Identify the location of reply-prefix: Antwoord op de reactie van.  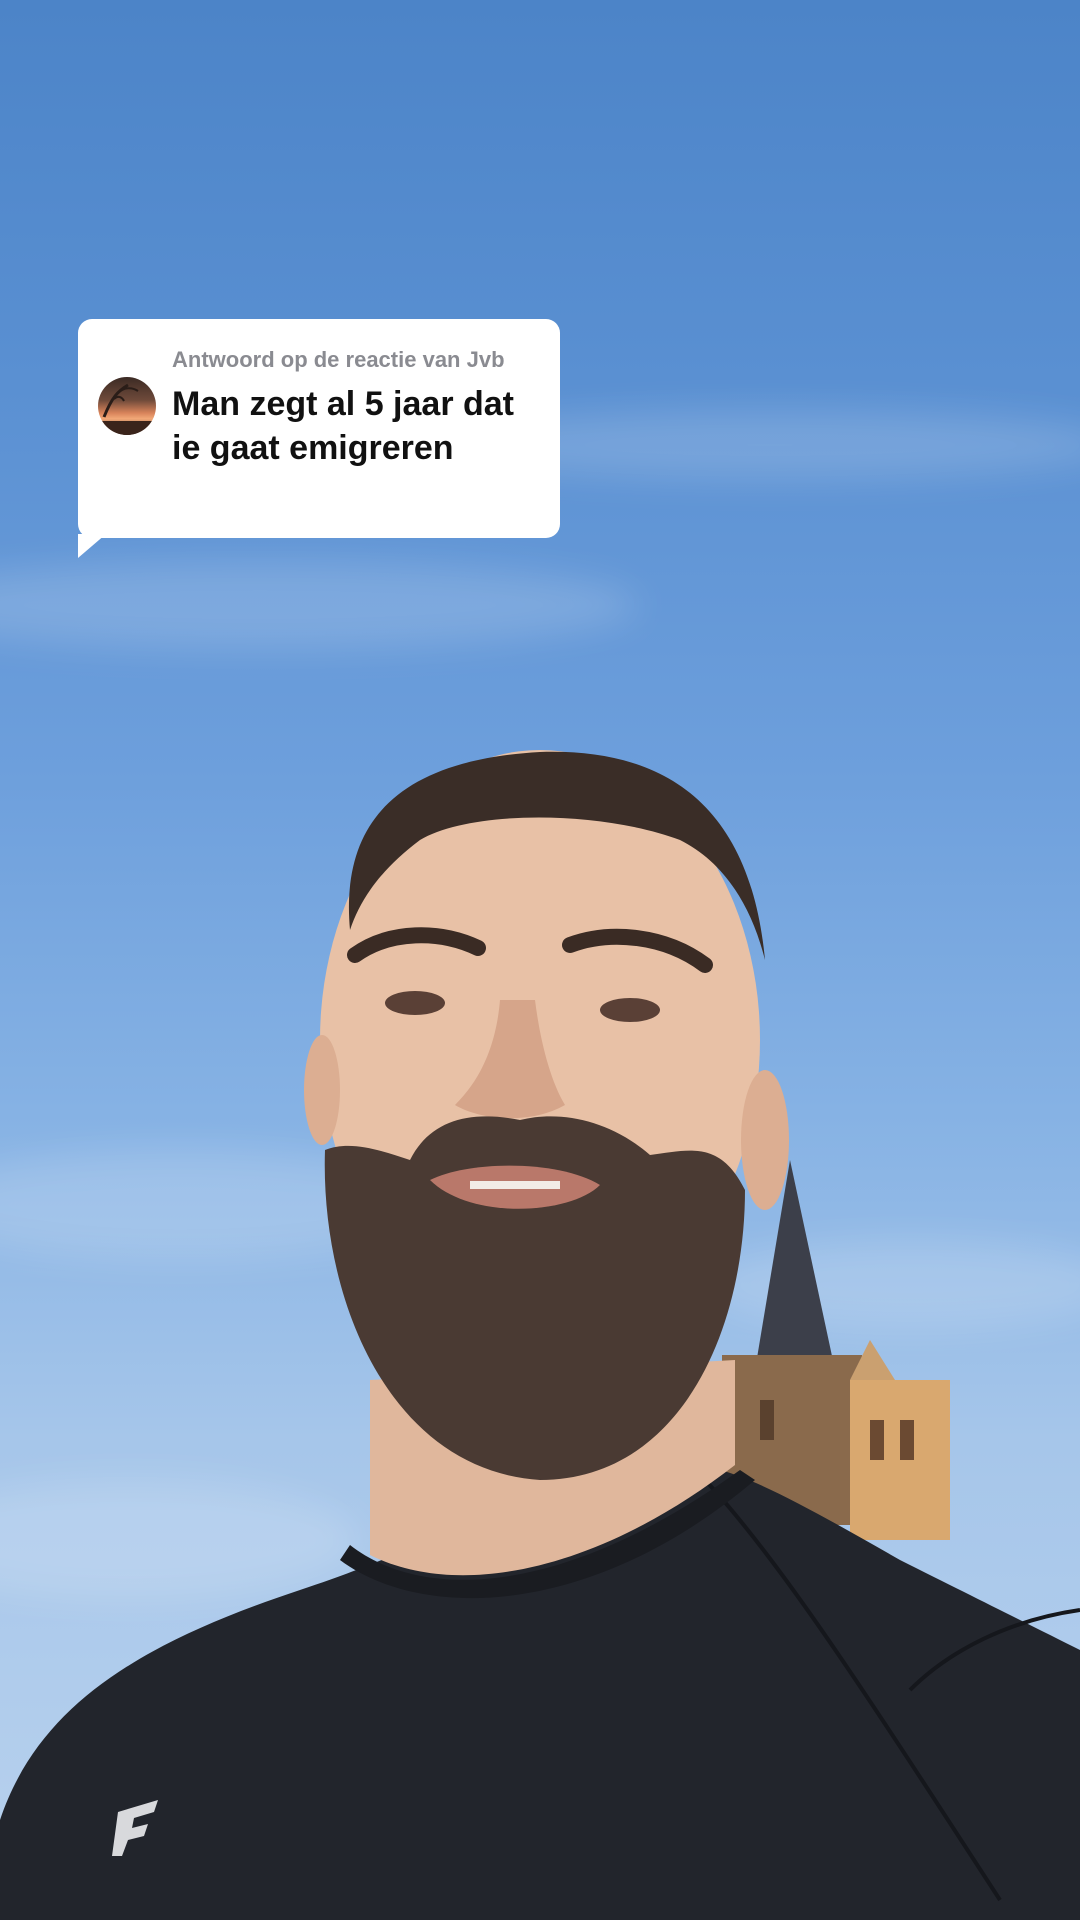
(316, 359).